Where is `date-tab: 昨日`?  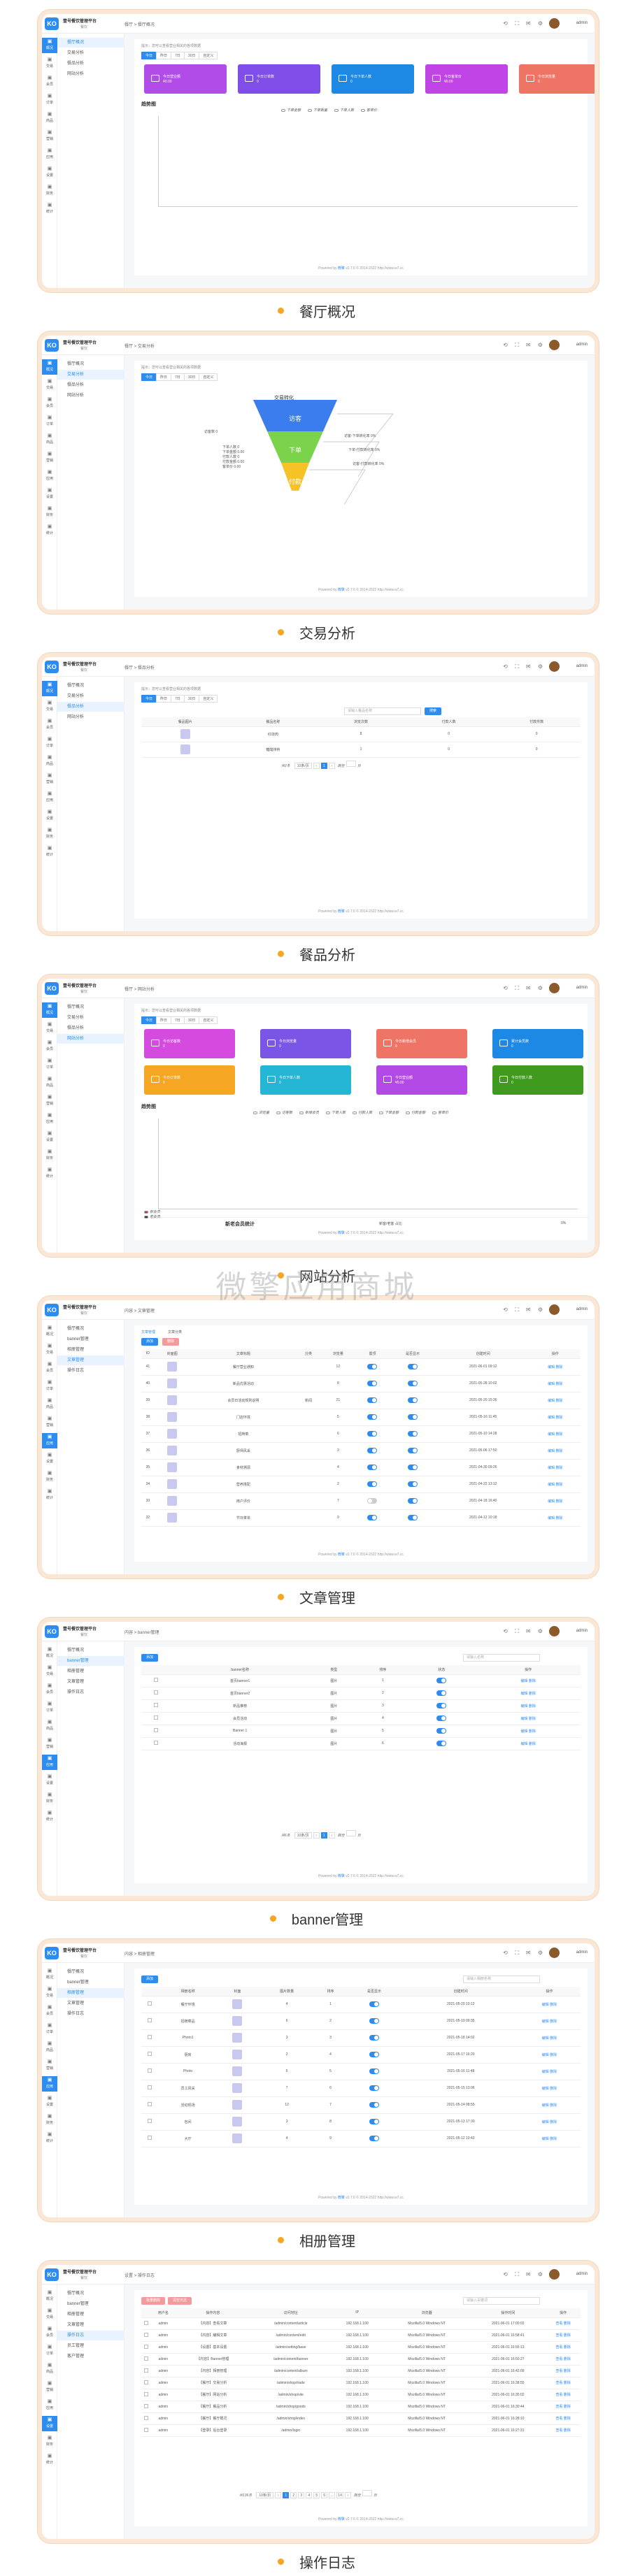
date-tab: 昨日 is located at coordinates (164, 699).